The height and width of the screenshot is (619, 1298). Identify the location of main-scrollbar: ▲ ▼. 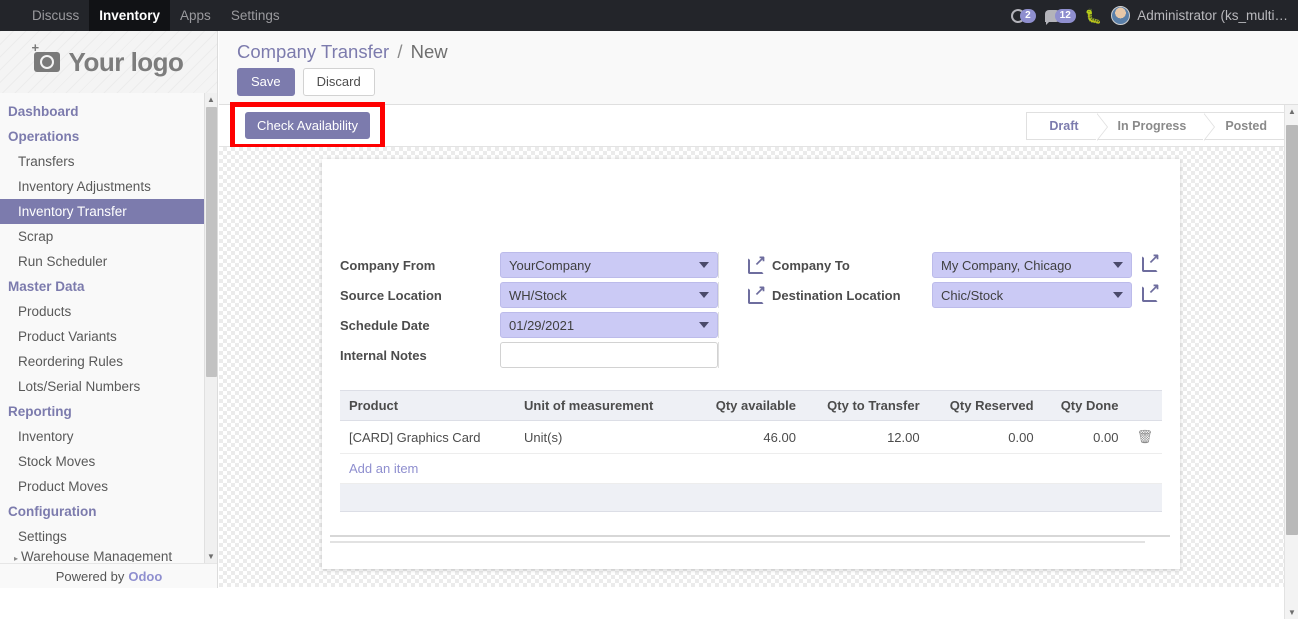
(1291, 362).